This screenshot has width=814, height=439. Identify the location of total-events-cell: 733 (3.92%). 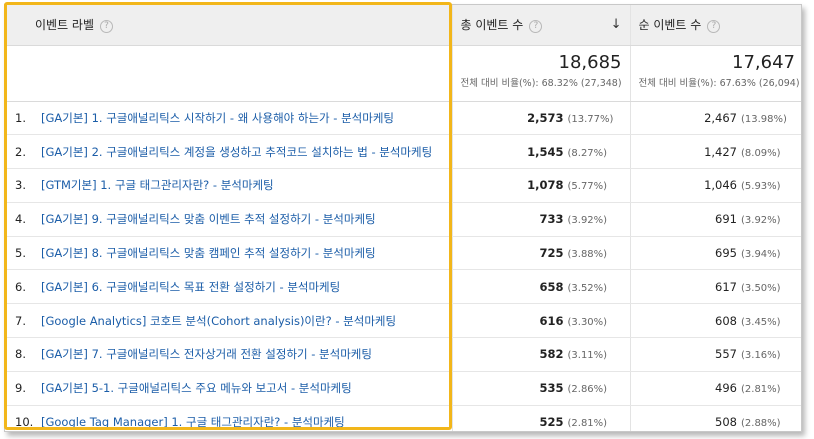
(541, 219).